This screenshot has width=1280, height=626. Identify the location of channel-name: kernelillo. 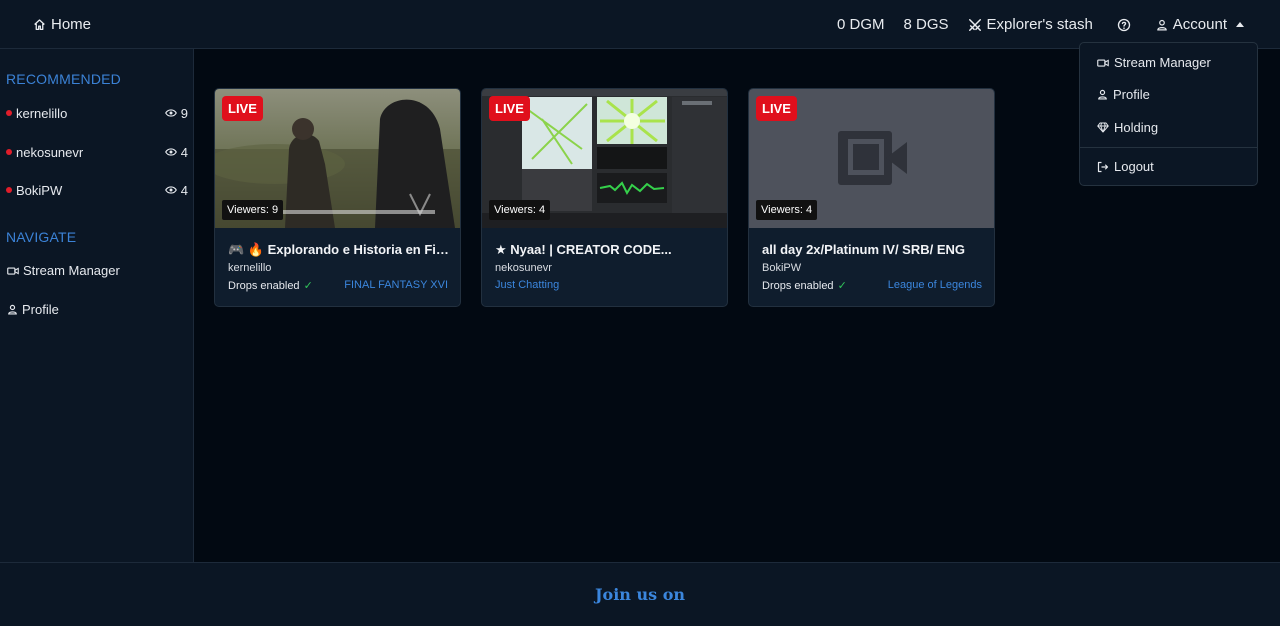
(42, 113).